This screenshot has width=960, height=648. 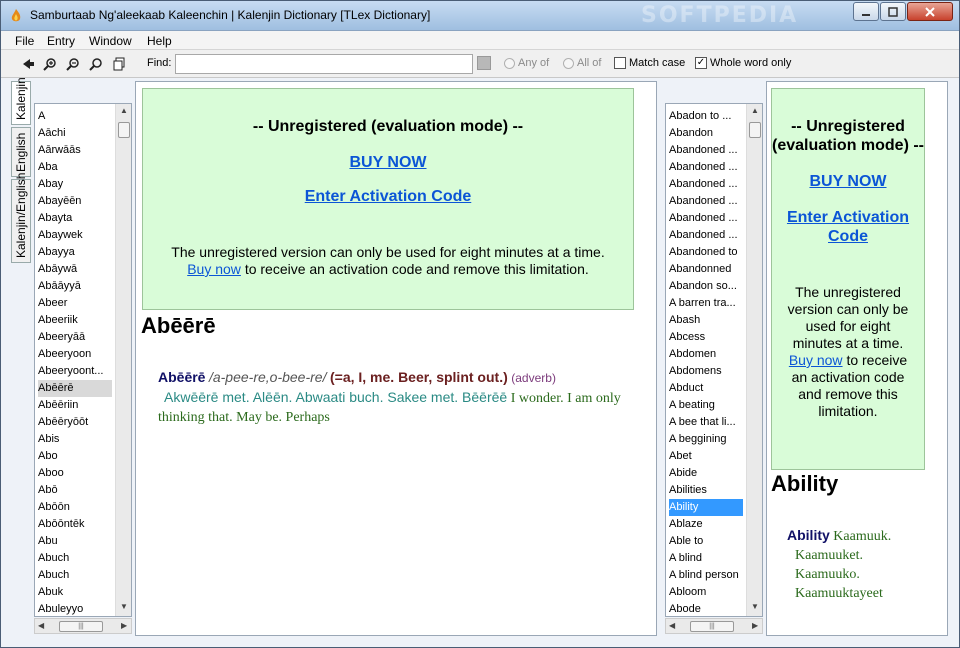 I want to click on list-item: Abet, so click(x=706, y=456).